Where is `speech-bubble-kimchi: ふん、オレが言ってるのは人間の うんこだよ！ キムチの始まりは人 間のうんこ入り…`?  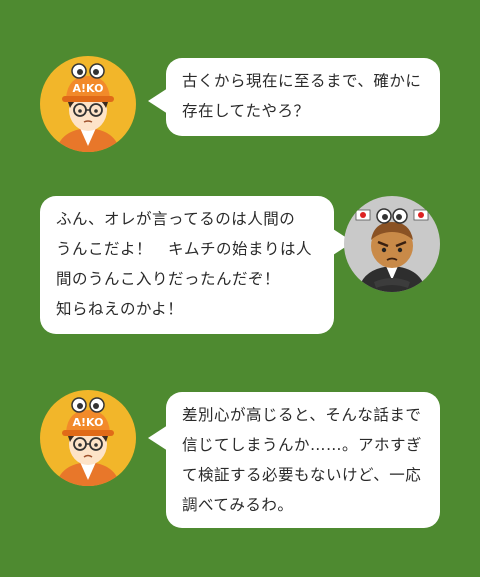
speech-bubble-kimchi: ふん、オレが言ってるのは人間の うんこだよ！ キムチの始まりは人 間のうんこ入り… is located at coordinates (187, 265).